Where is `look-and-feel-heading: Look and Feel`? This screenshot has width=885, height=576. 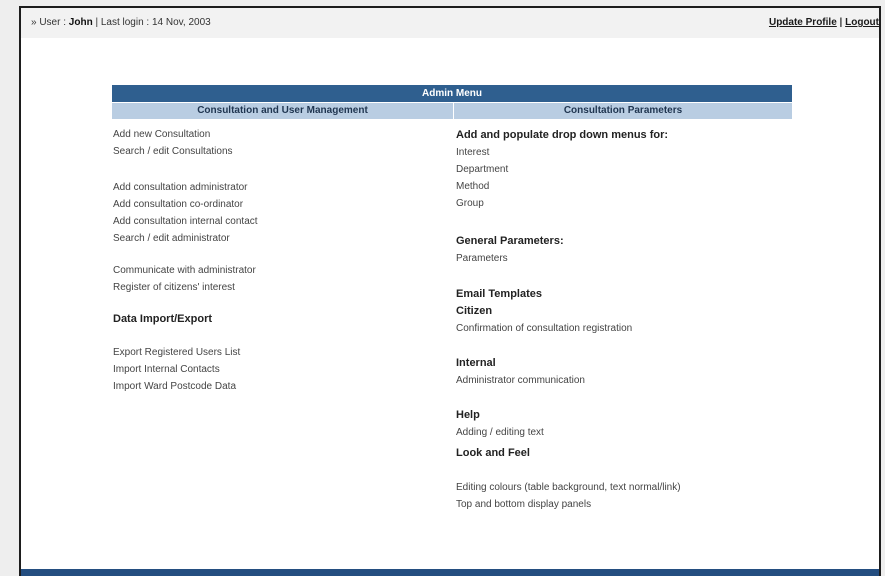
look-and-feel-heading: Look and Feel is located at coordinates (493, 453).